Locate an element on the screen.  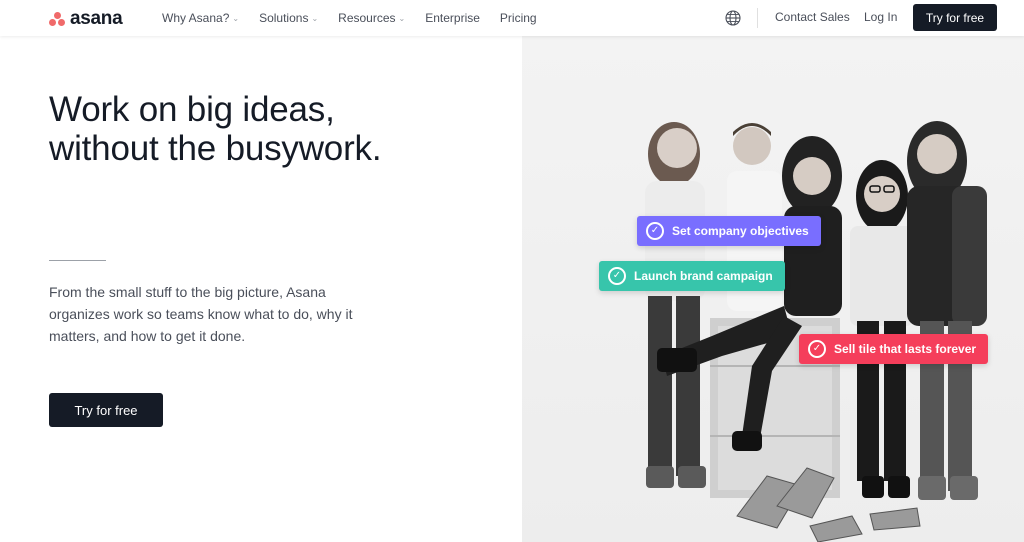
nav-resources: Resources ⌄ is located at coordinates (371, 18).